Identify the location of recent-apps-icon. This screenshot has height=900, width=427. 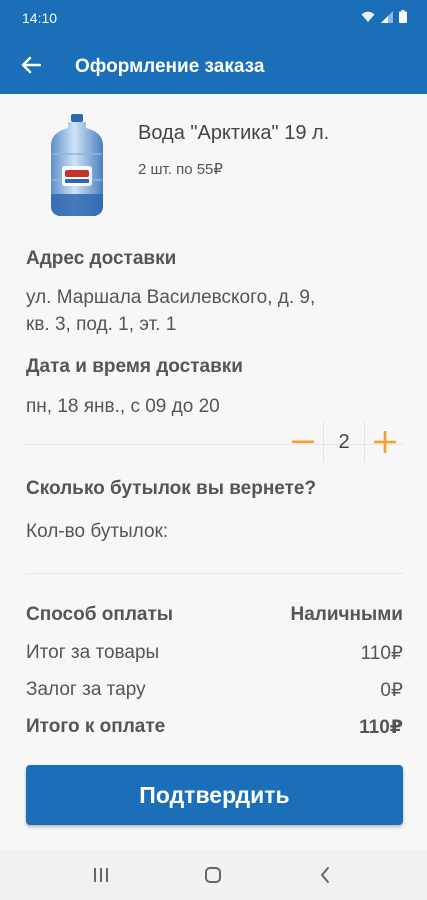
(101, 875).